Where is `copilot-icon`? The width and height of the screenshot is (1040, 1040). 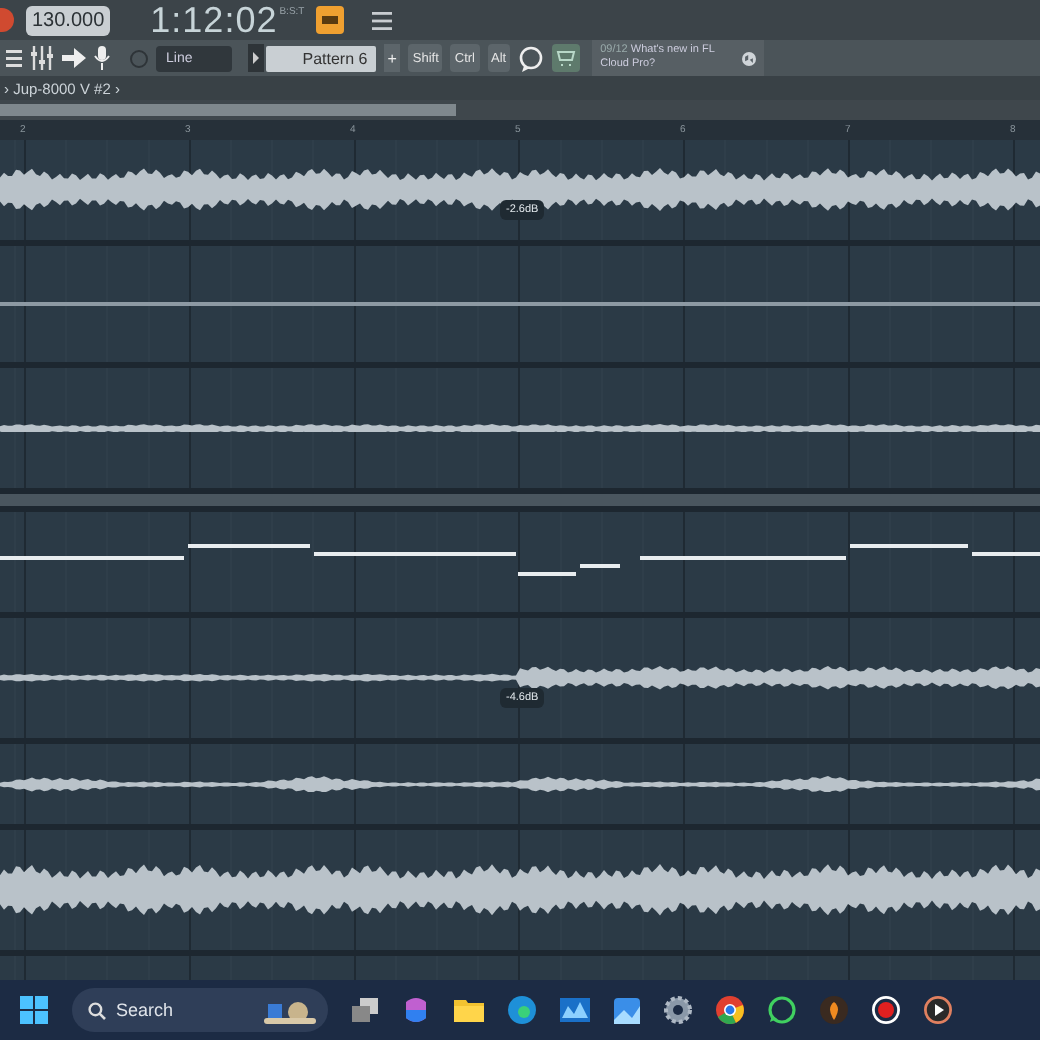 copilot-icon is located at coordinates (416, 1010).